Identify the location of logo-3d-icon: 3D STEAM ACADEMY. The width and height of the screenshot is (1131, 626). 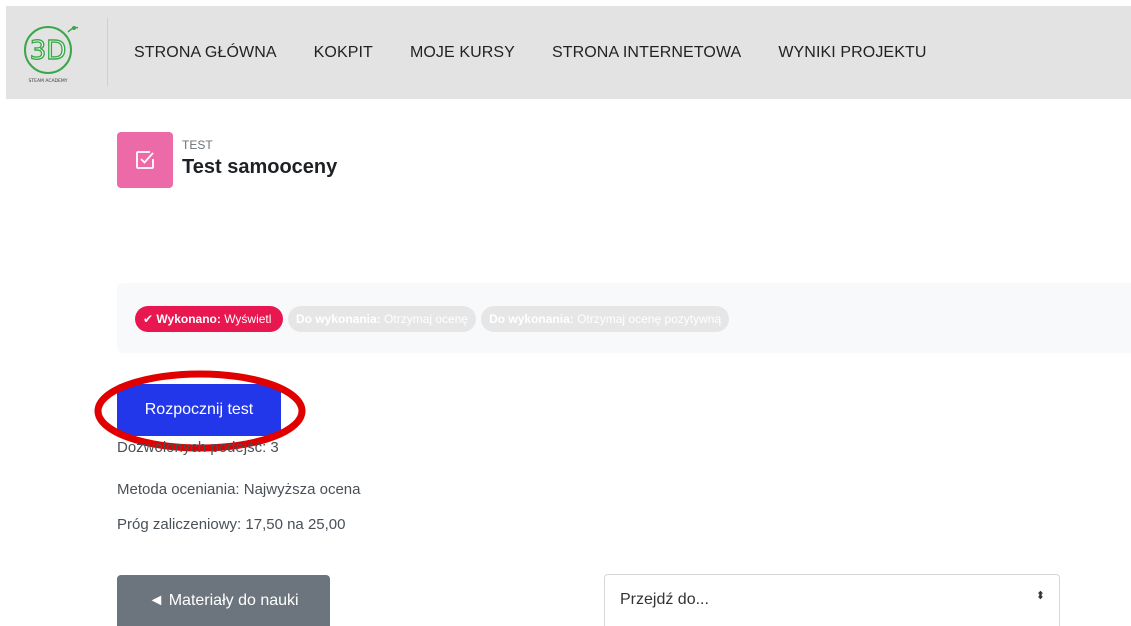
(51, 55).